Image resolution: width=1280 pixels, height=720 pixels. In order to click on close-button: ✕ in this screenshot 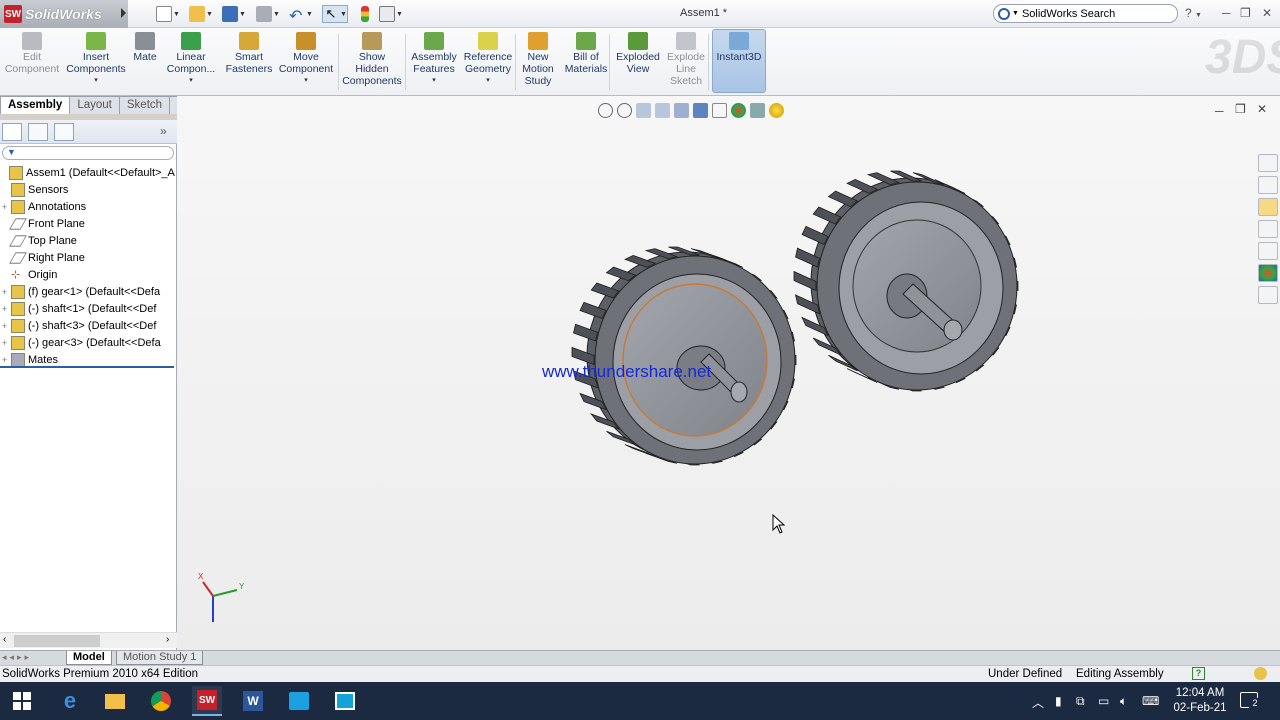, I will do `click(1267, 13)`.